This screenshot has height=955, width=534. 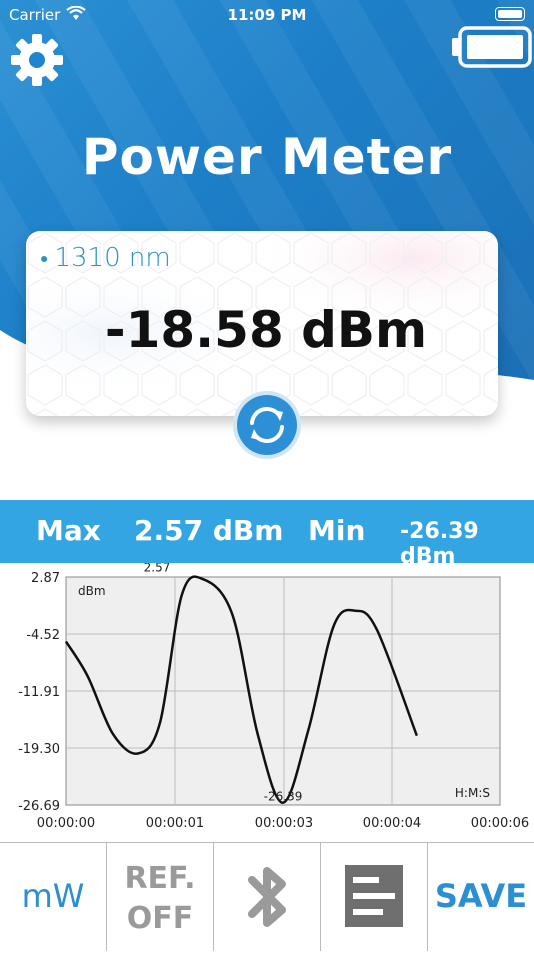 I want to click on min-value: -26.39 dBm, so click(x=439, y=544).